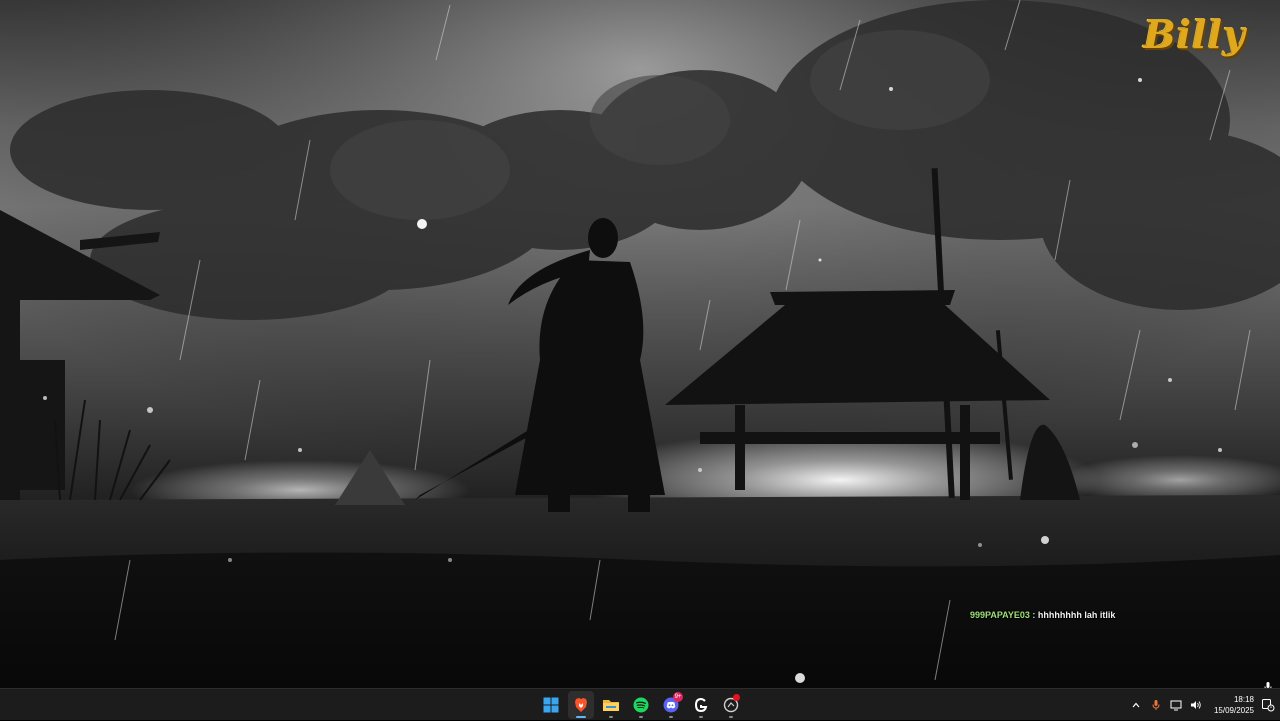  I want to click on windows-icon, so click(551, 705).